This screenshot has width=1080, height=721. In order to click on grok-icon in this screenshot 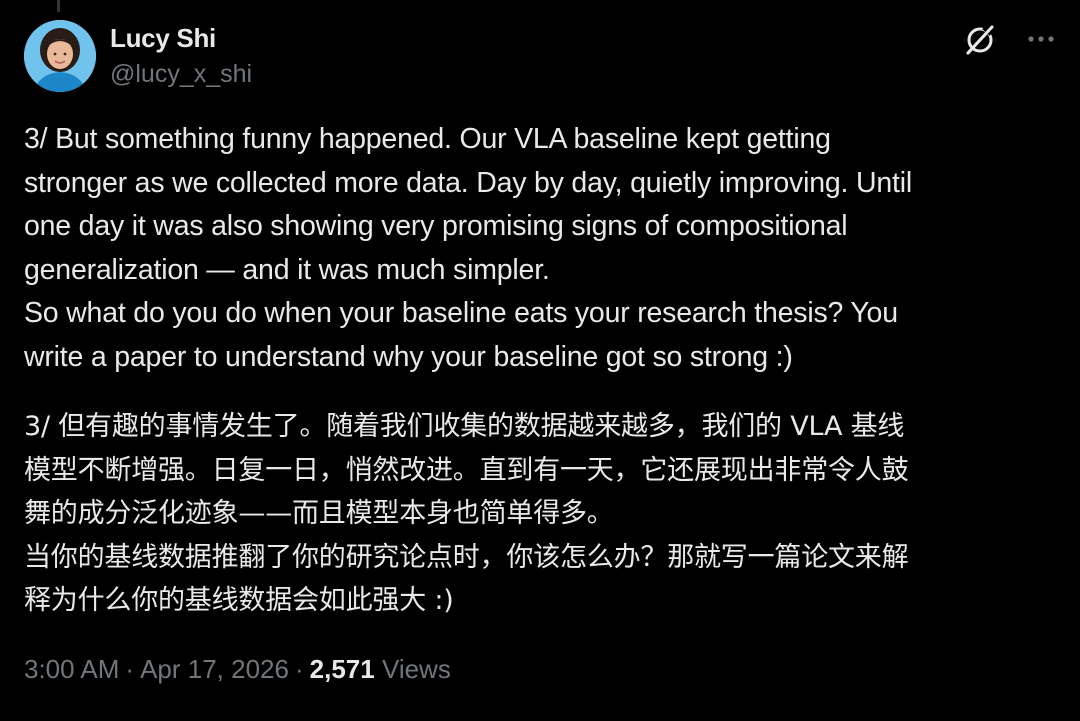, I will do `click(980, 38)`.